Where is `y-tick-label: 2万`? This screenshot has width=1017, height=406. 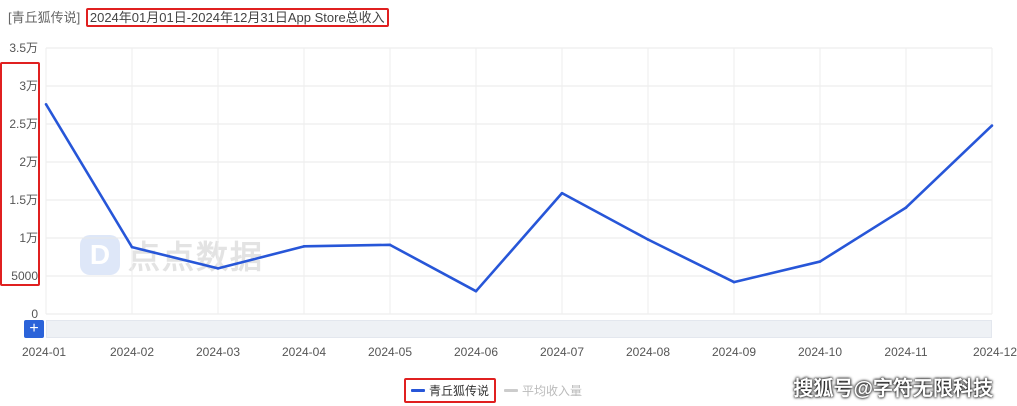
y-tick-label: 2万 is located at coordinates (28, 162).